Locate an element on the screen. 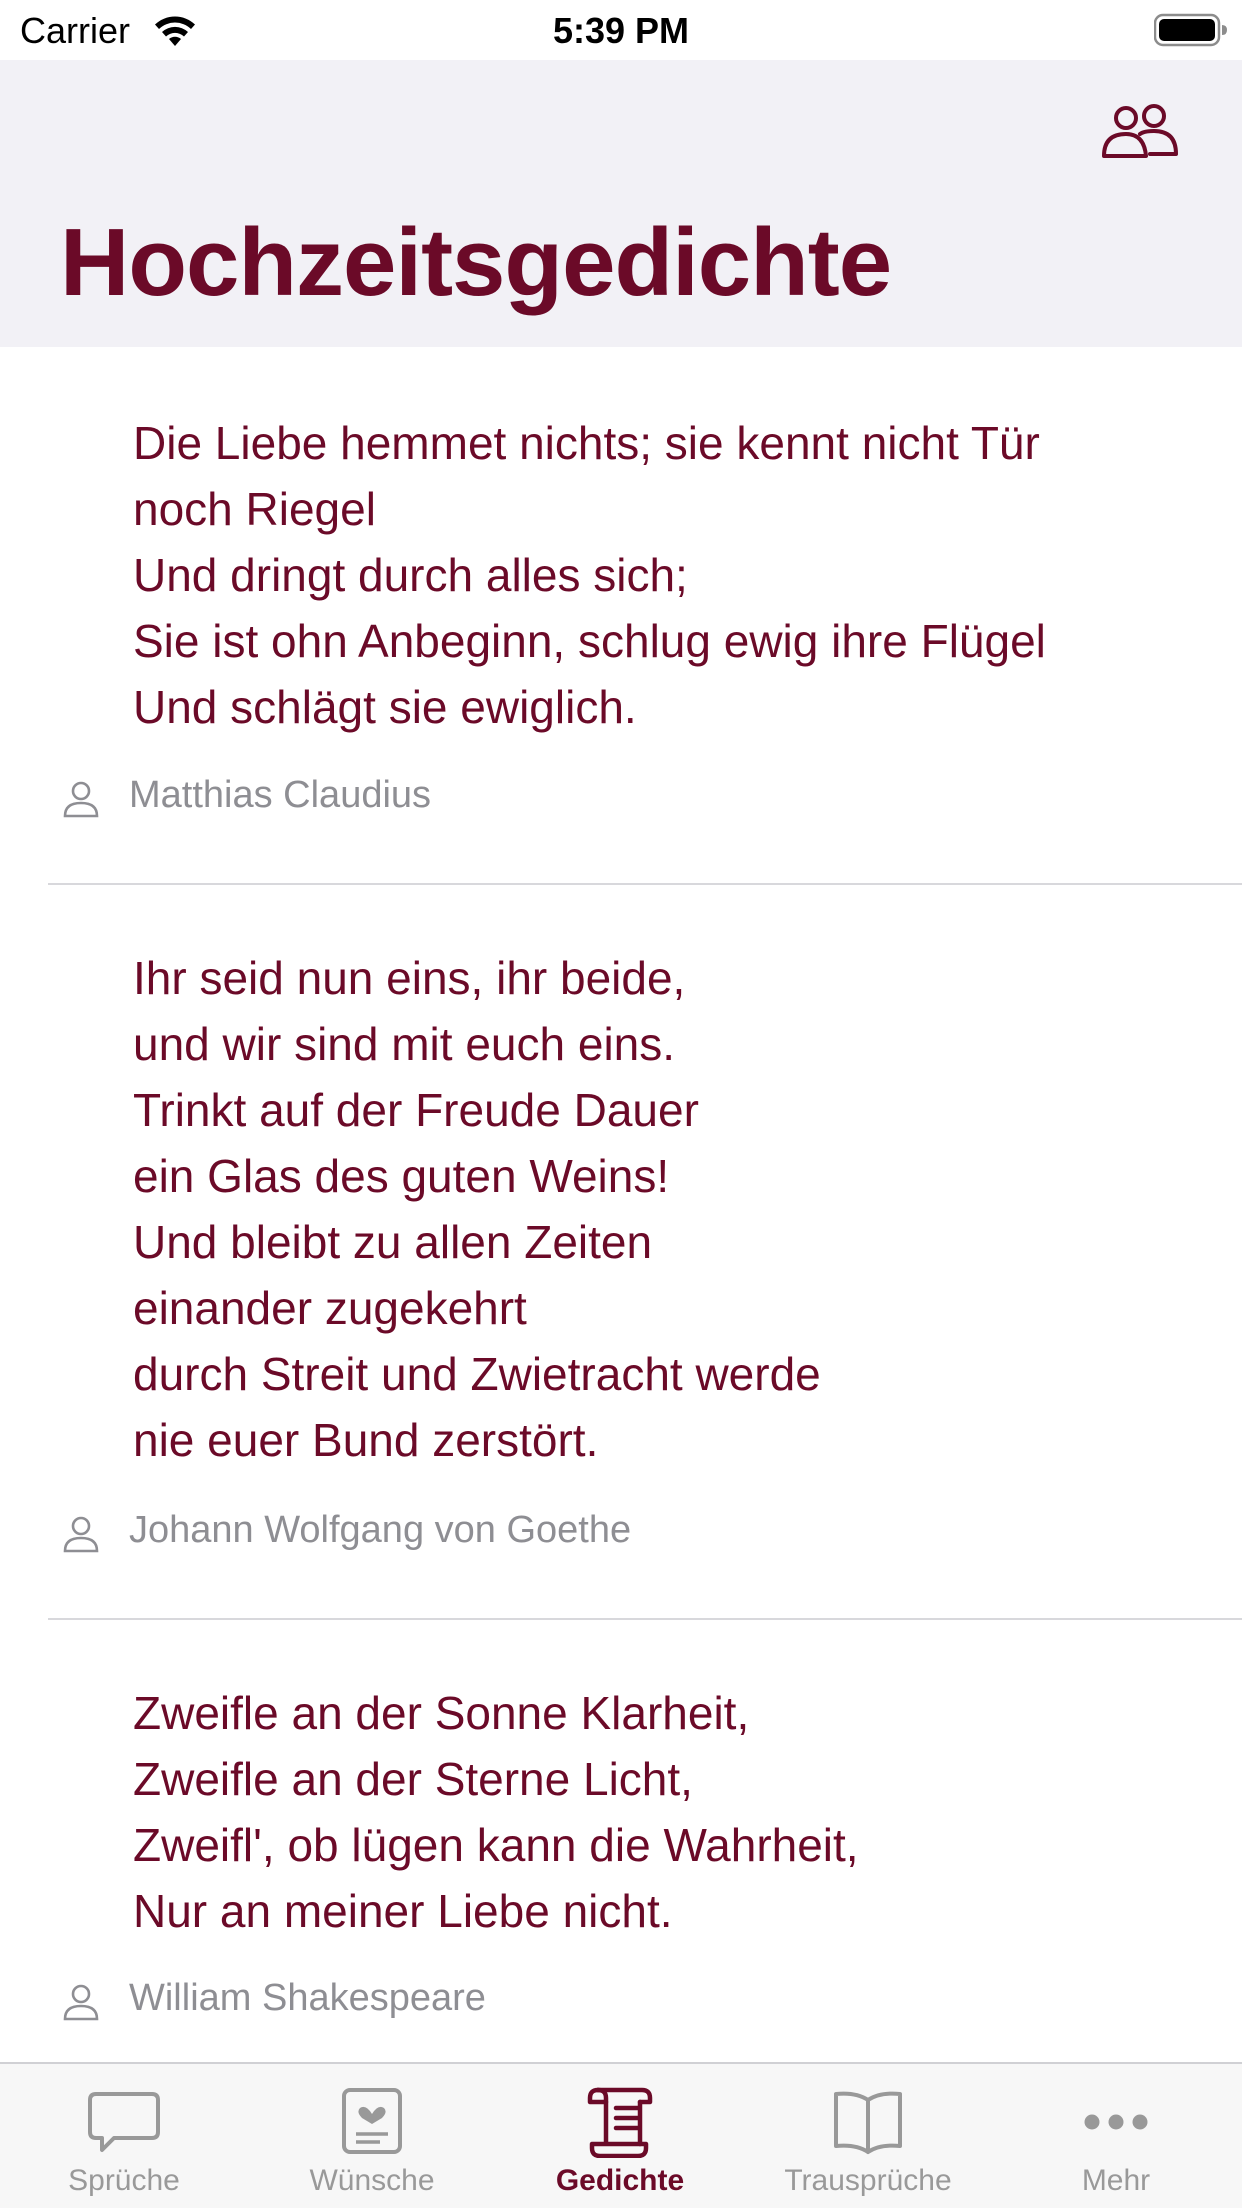 The width and height of the screenshot is (1242, 2208). poem-line: nie euer Bund zerstört. is located at coordinates (366, 1440).